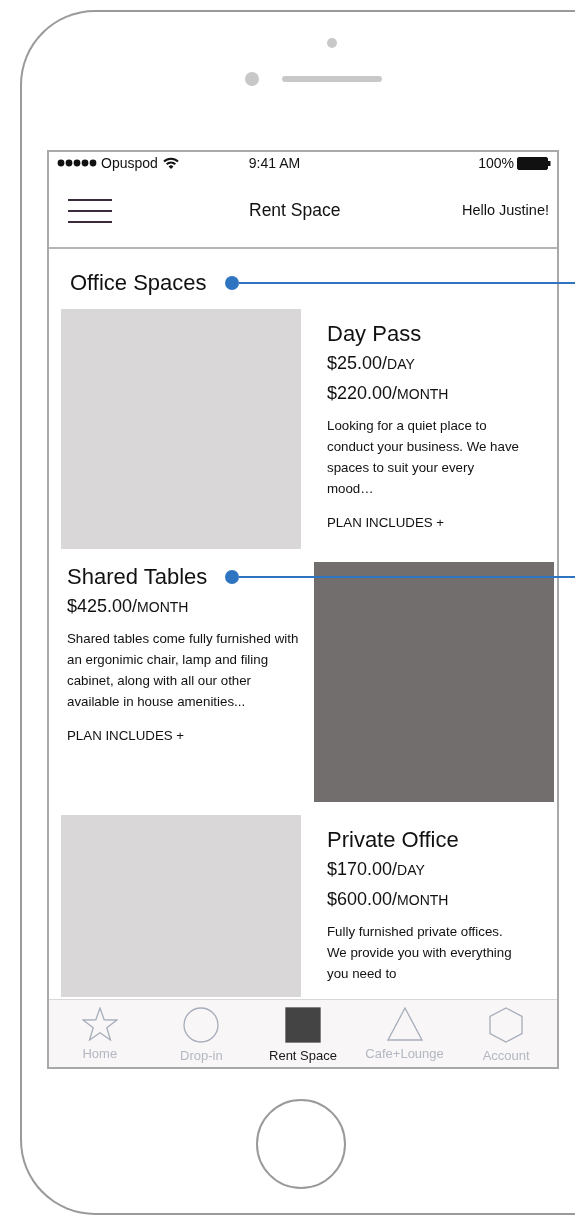 The width and height of the screenshot is (575, 1221). I want to click on star-icon, so click(99, 1024).